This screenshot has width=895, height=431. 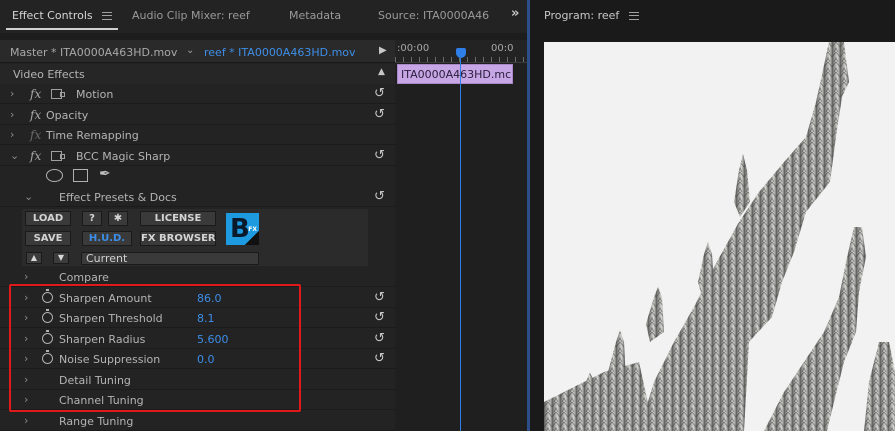 I want to click on video-effects-header: Video Effects ▲, so click(x=197, y=74).